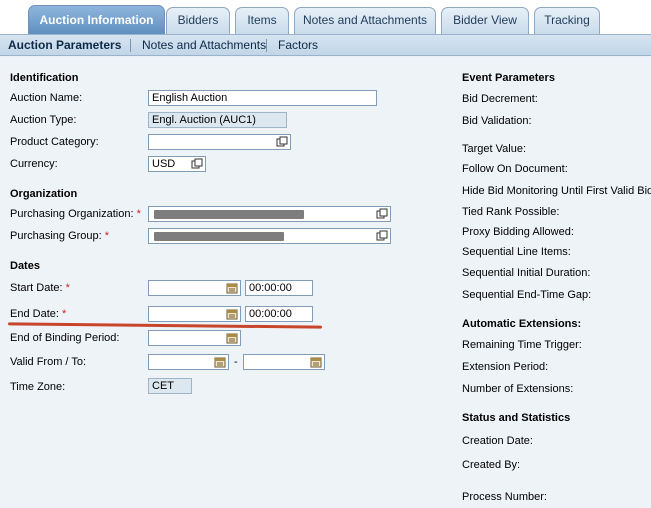  What do you see at coordinates (170, 386) in the screenshot?
I see `time-zone-field: CET` at bounding box center [170, 386].